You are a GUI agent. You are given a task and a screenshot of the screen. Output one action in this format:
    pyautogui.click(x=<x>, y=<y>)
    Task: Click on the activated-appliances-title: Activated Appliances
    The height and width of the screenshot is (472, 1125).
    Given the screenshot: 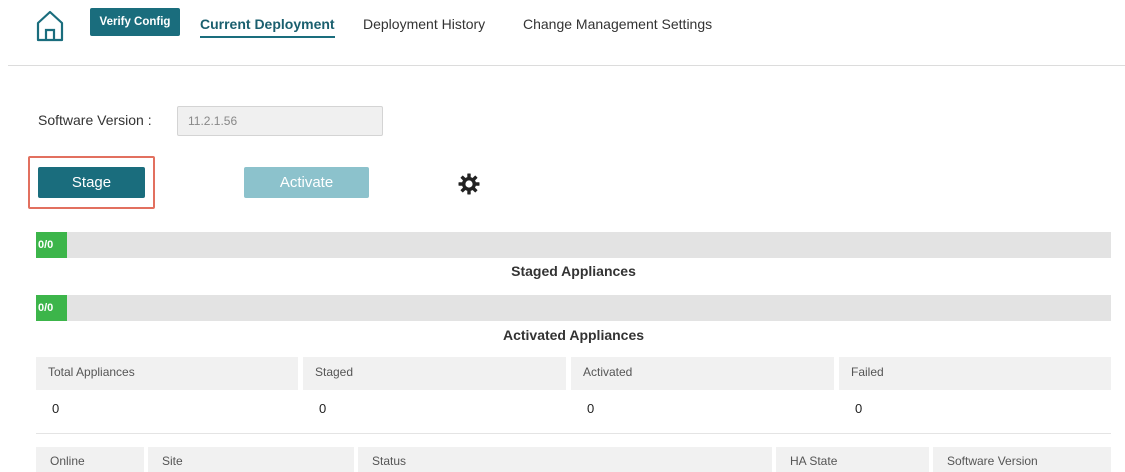 What is the action you would take?
    pyautogui.click(x=573, y=335)
    